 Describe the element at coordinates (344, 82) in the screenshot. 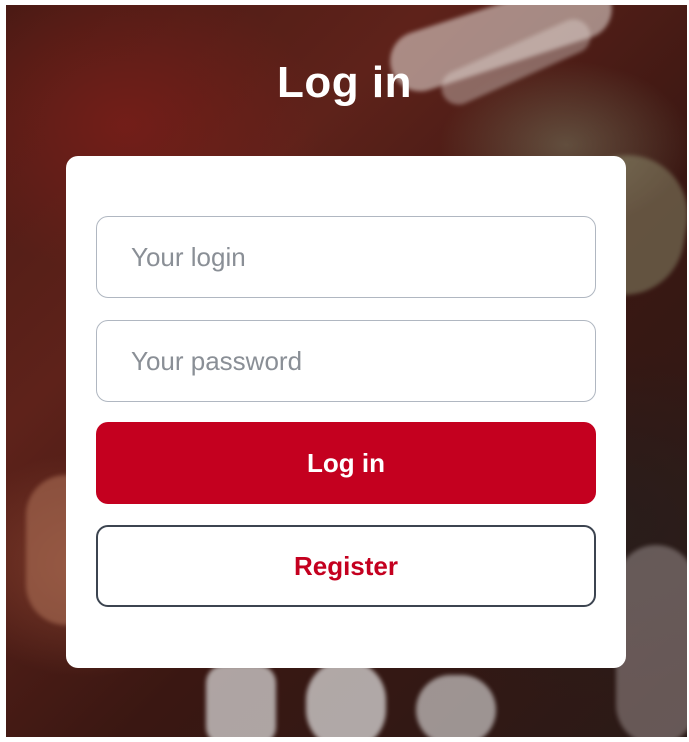

I see `page-title: Log in` at that location.